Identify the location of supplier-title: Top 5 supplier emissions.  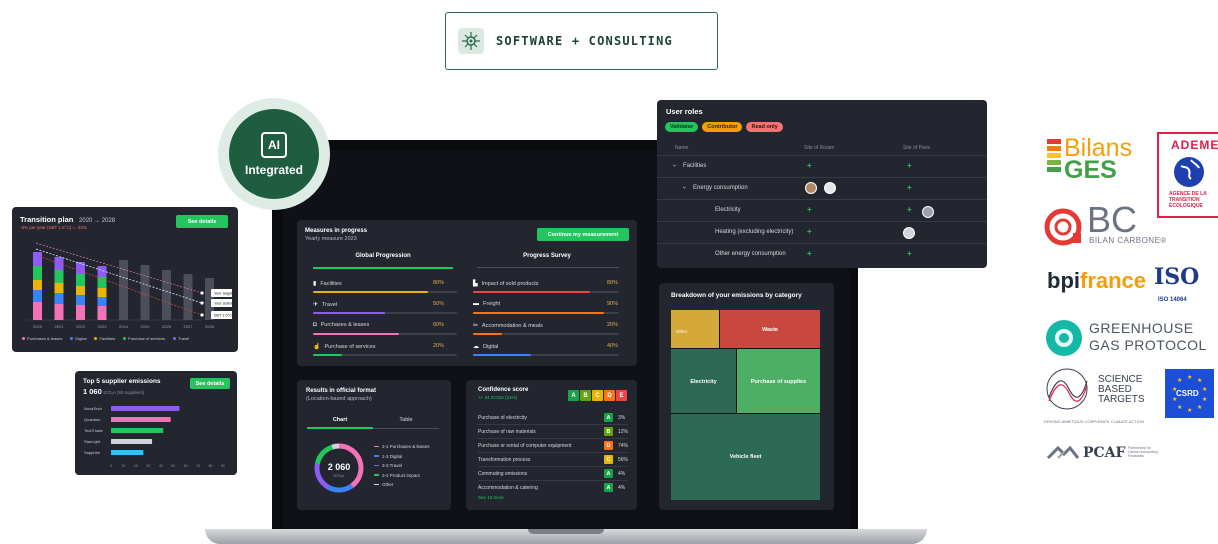
(122, 381).